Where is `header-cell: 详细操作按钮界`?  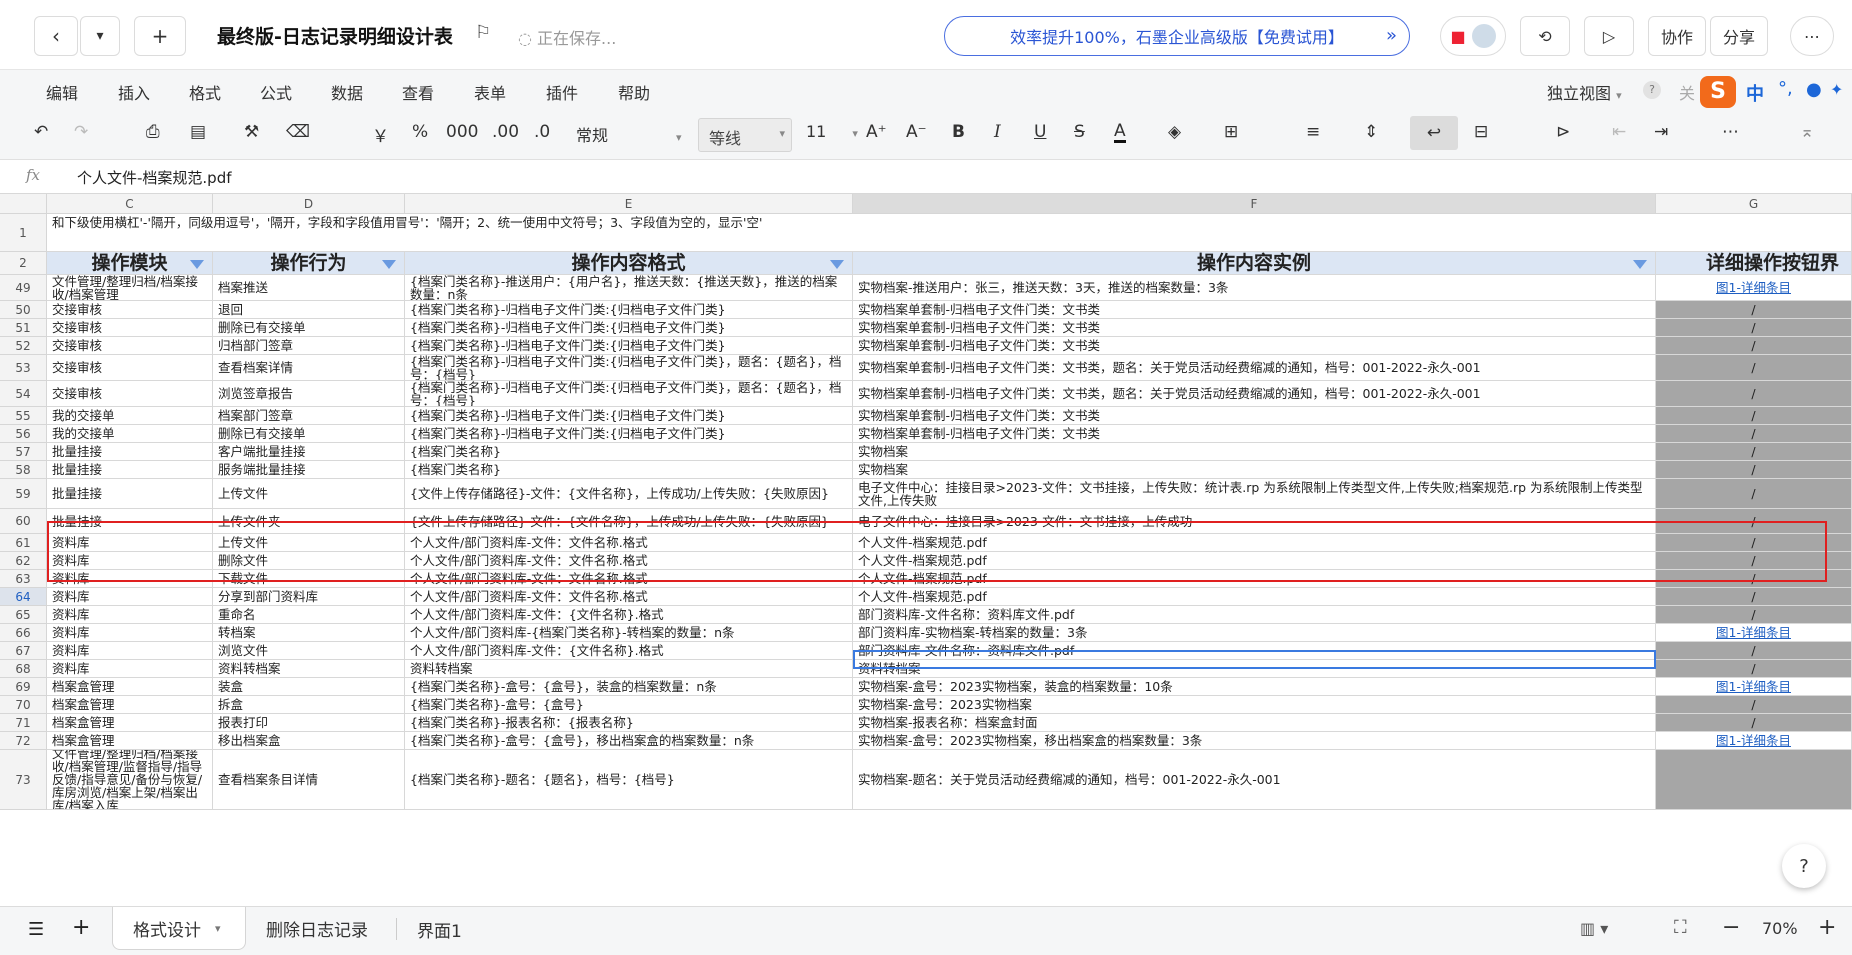 header-cell: 详细操作按钮界 is located at coordinates (1754, 263).